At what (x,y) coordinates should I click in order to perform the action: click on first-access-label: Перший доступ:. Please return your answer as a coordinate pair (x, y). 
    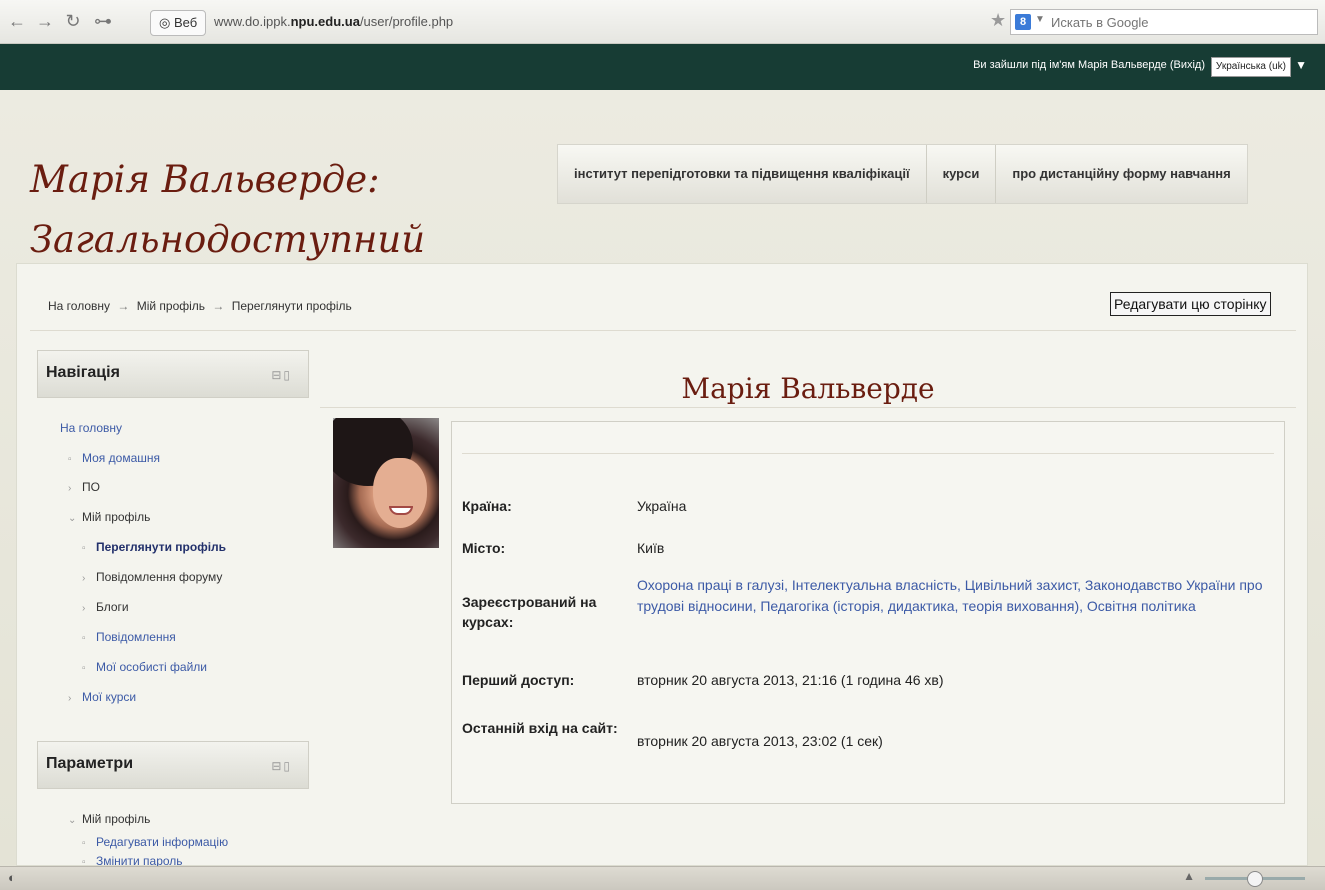
    Looking at the image, I should click on (518, 680).